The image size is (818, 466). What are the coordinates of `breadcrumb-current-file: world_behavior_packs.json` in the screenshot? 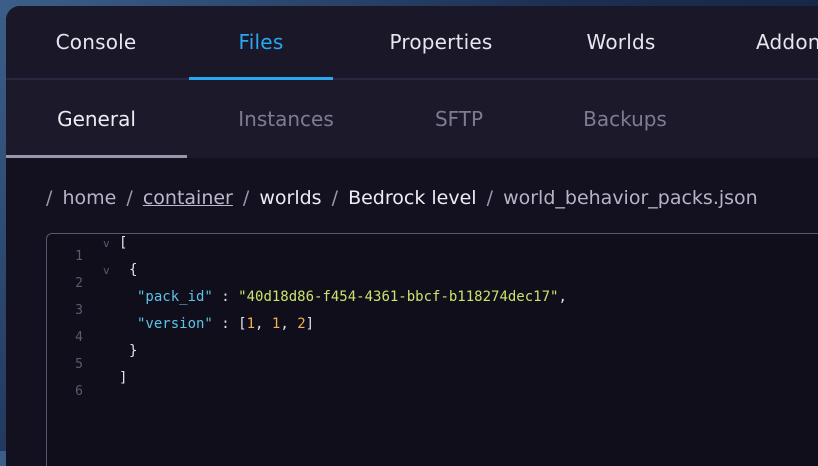 It's located at (630, 198).